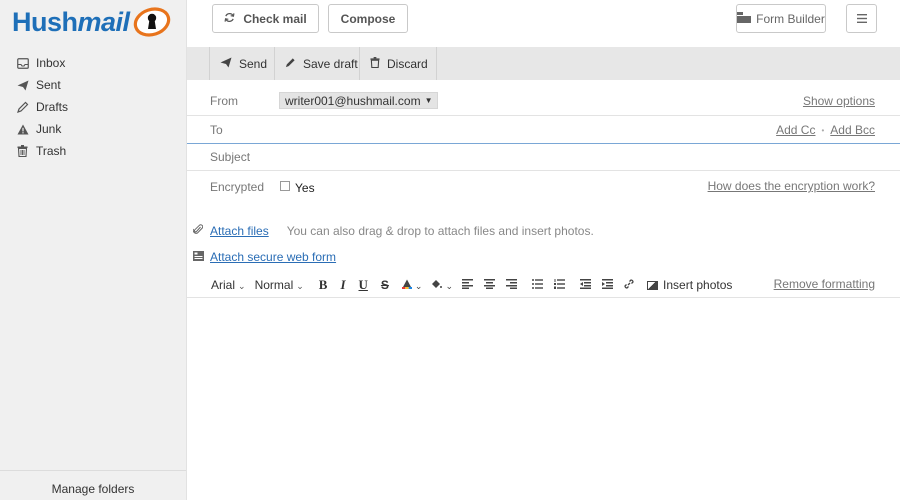 The image size is (900, 500). I want to click on compose-action-bar: Send Save draft Discard, so click(543, 63).